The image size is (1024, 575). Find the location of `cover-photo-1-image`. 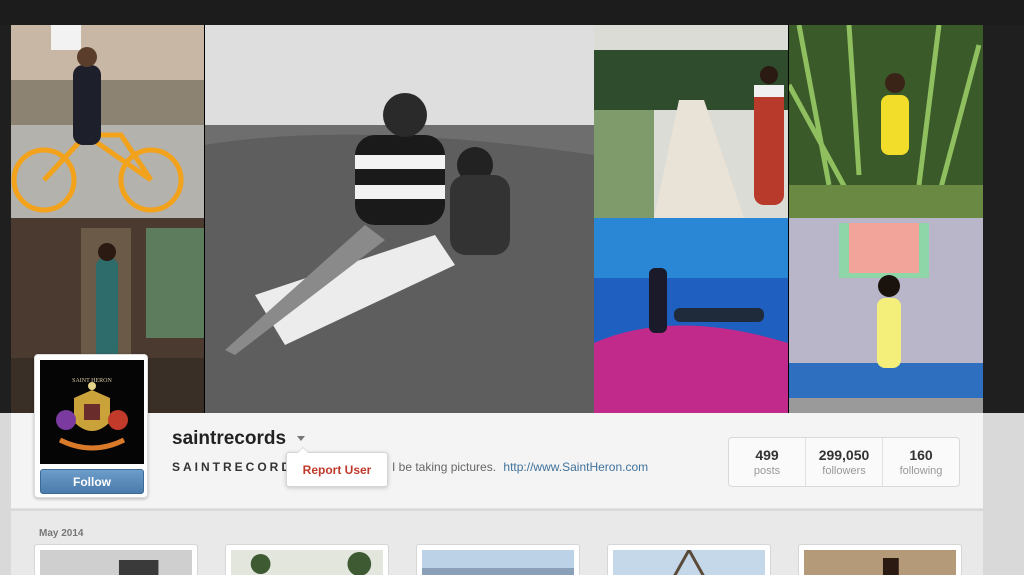

cover-photo-1-image is located at coordinates (107, 121).